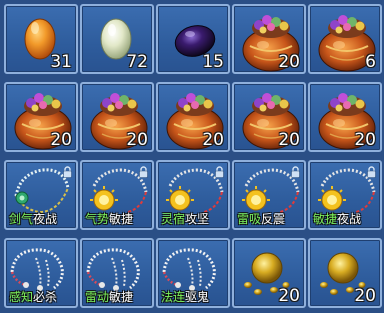  I want to click on item-stats: 敏捷夜战, so click(337, 219).